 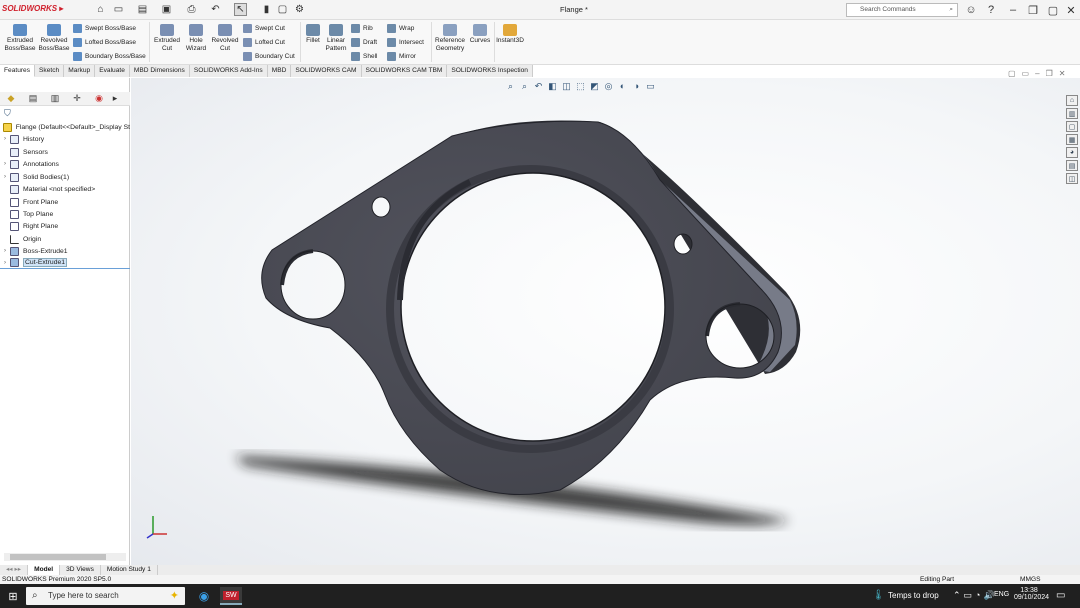 I want to click on intersect-button: Intersect, so click(x=405, y=42).